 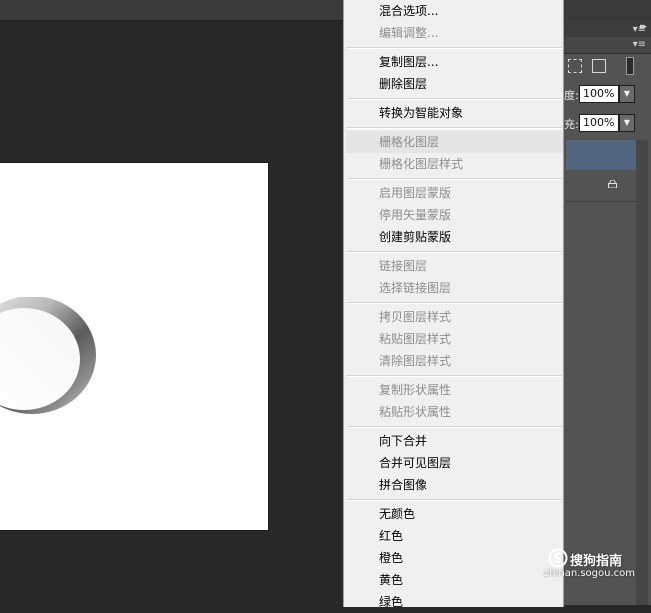 What do you see at coordinates (454, 390) in the screenshot?
I see `menu-item-copy-shape-attributes: 复制形状属性` at bounding box center [454, 390].